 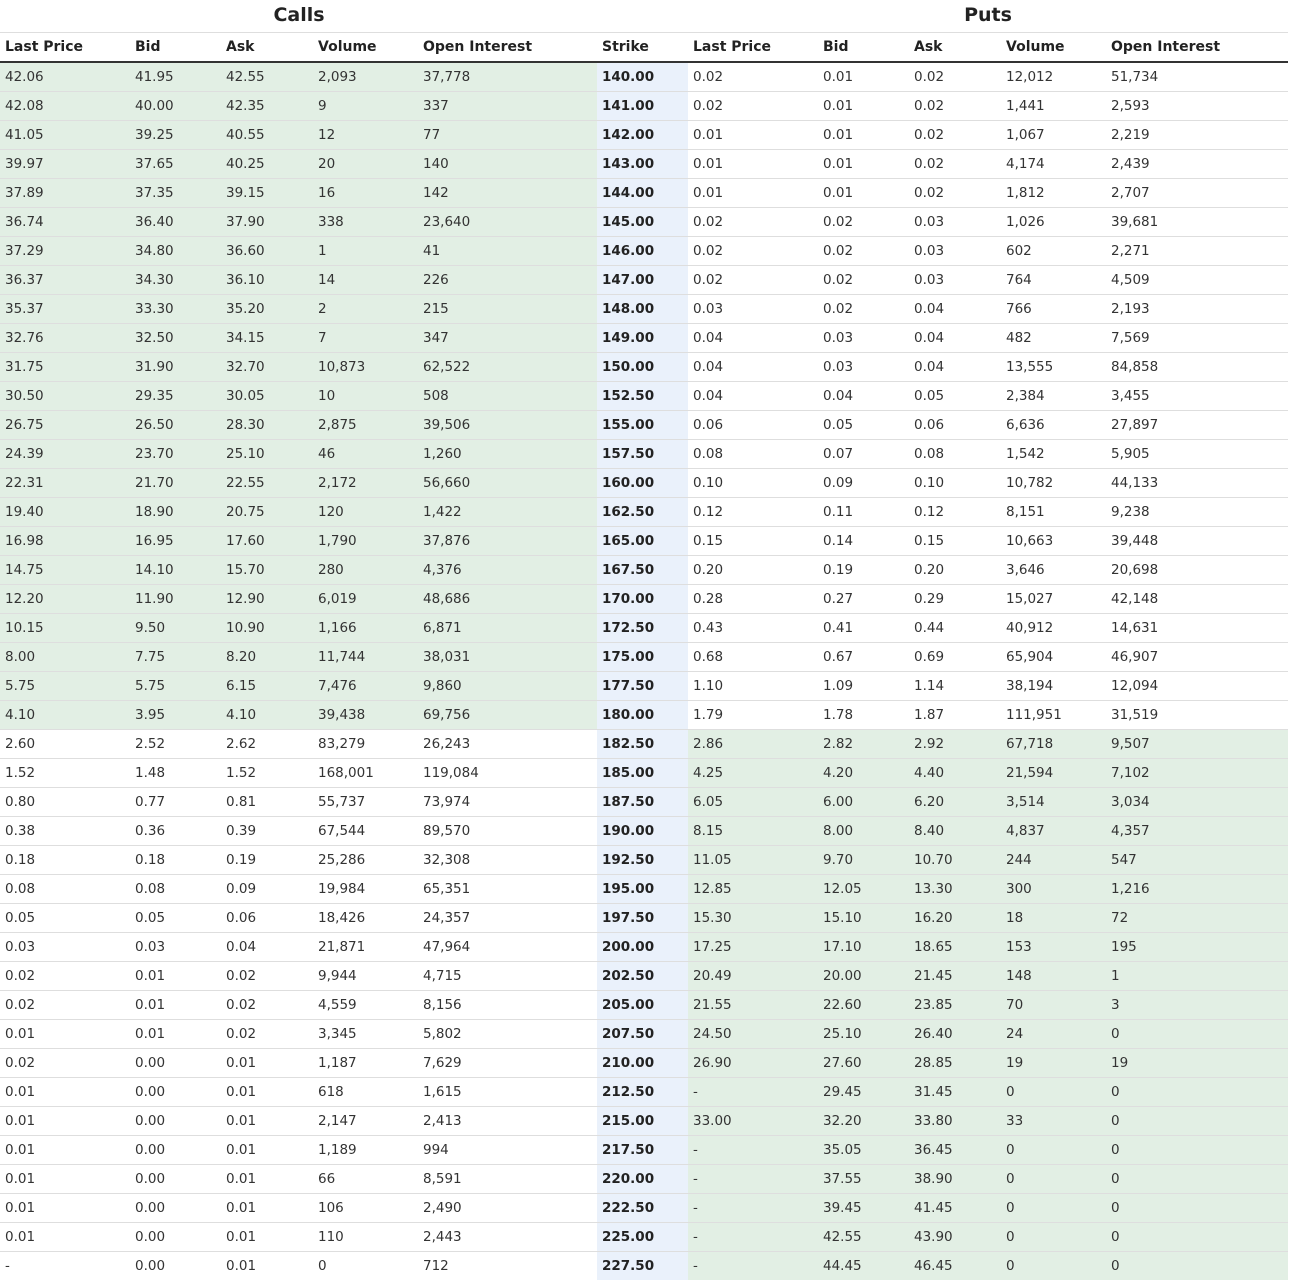 I want to click on call-bid-cell: 29.35, so click(x=175, y=396).